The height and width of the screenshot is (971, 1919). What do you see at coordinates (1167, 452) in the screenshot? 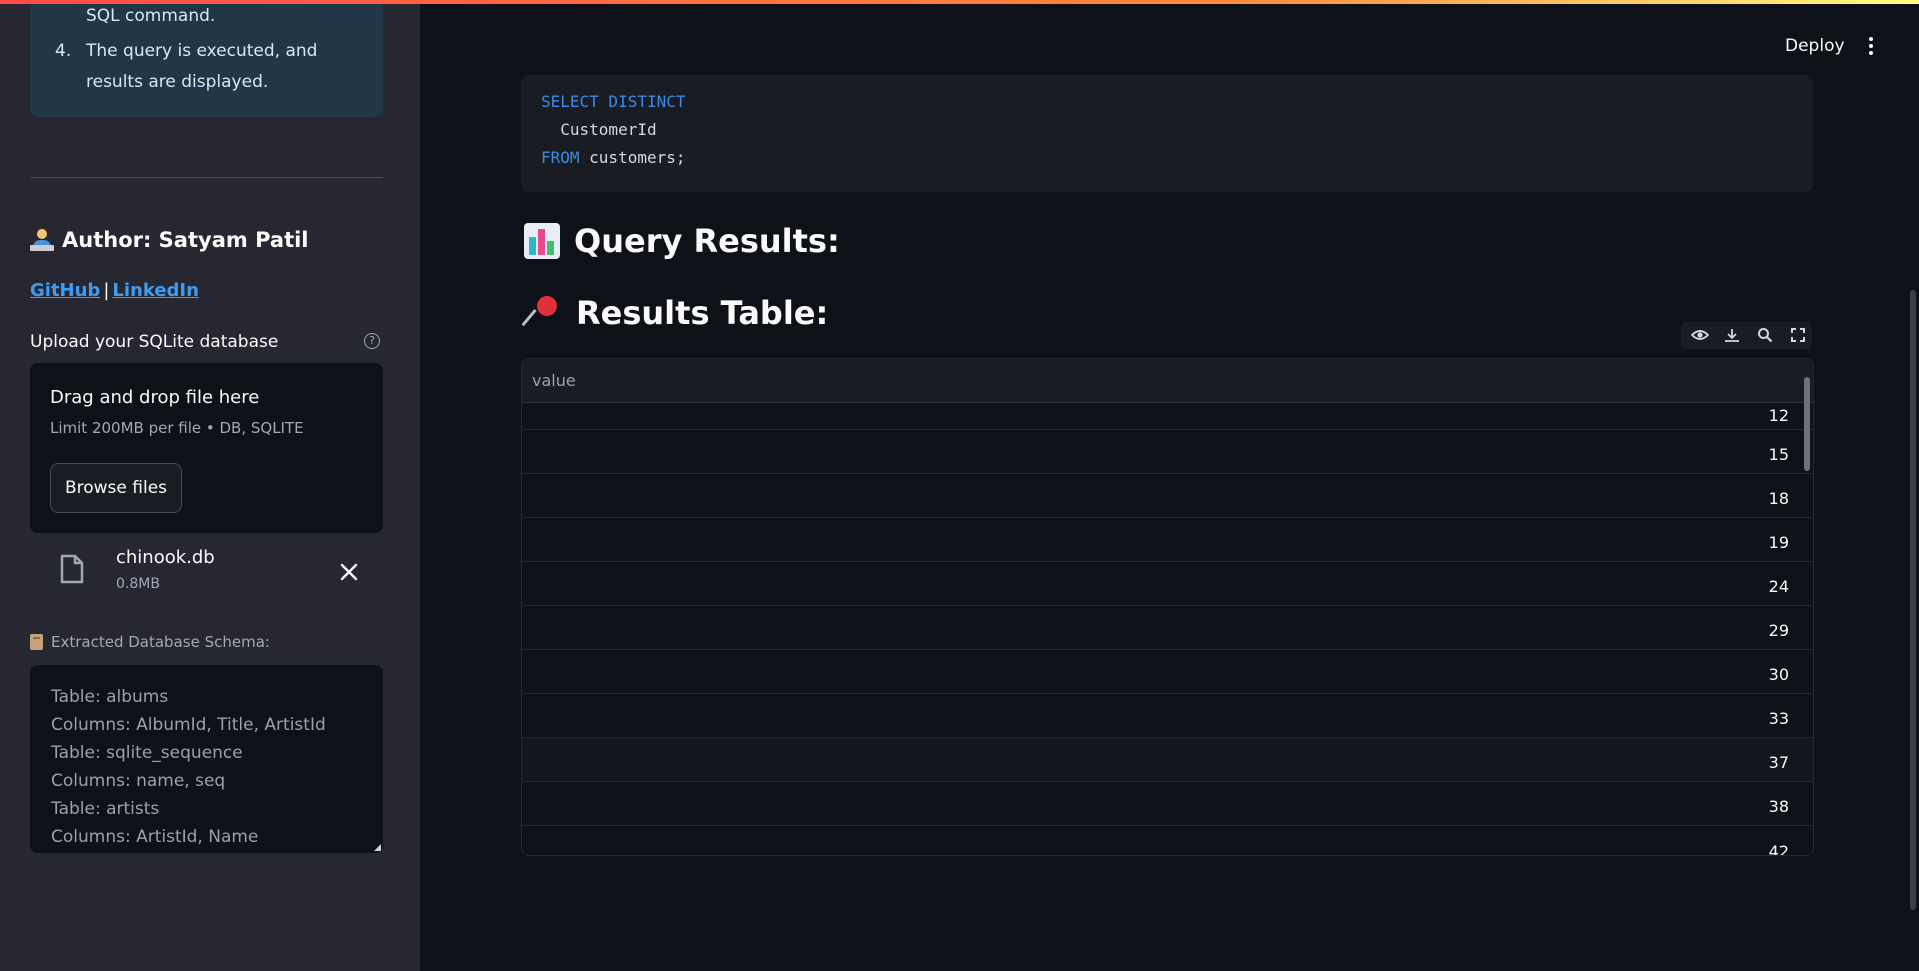
I see `table-row: 15` at bounding box center [1167, 452].